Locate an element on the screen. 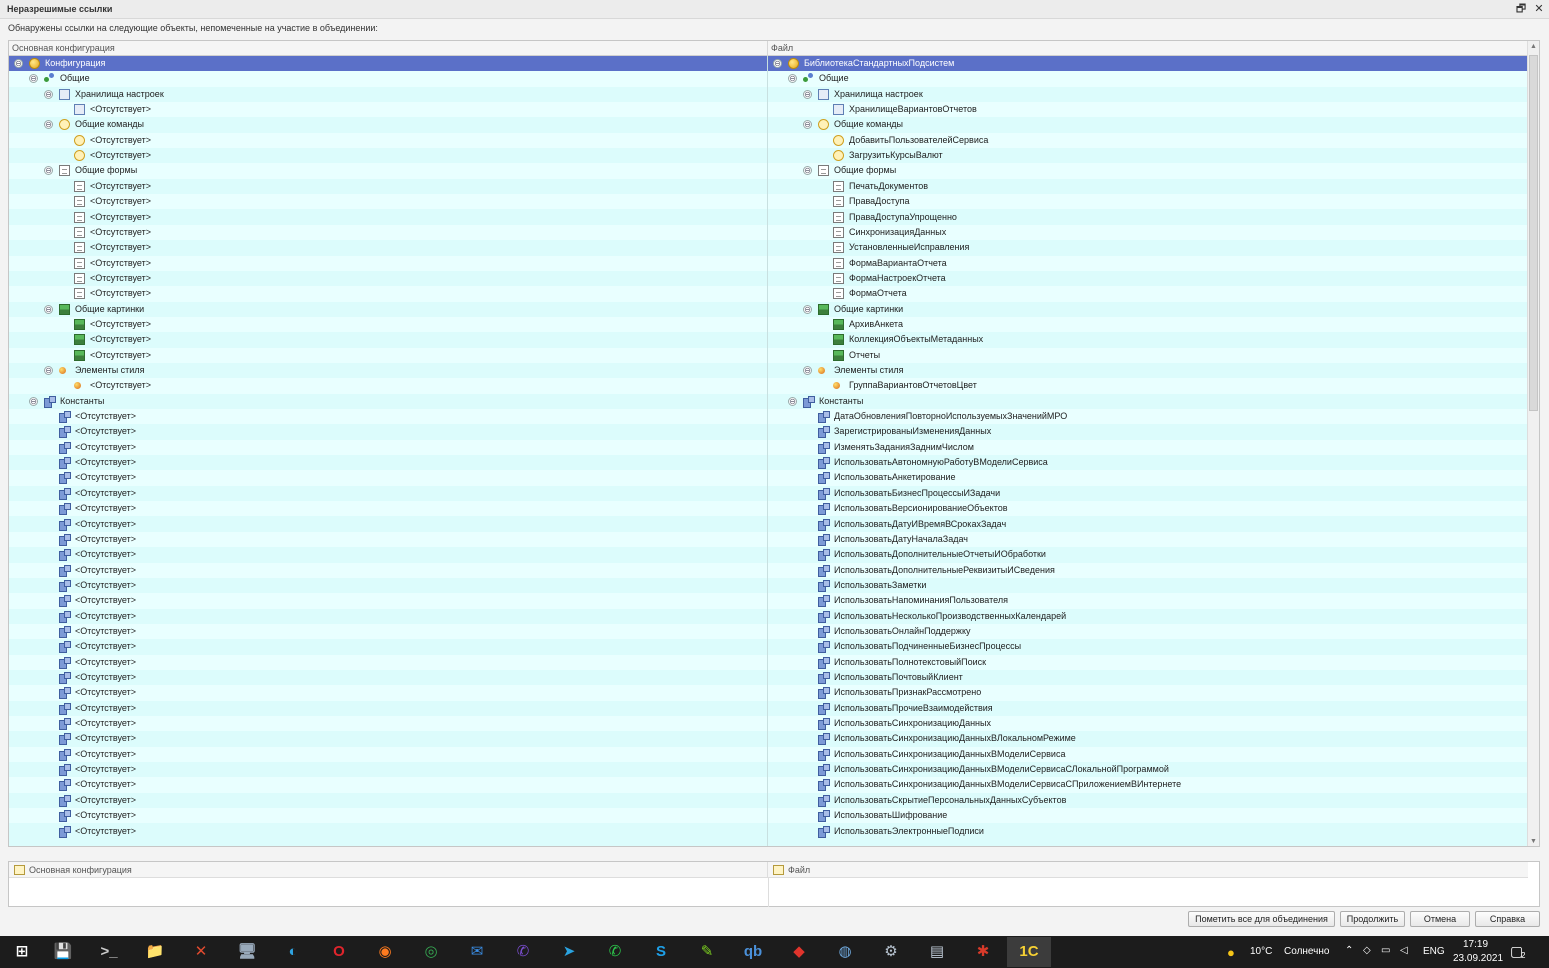 This screenshot has height=968, width=1549. language-indicator: ENG is located at coordinates (1434, 951).